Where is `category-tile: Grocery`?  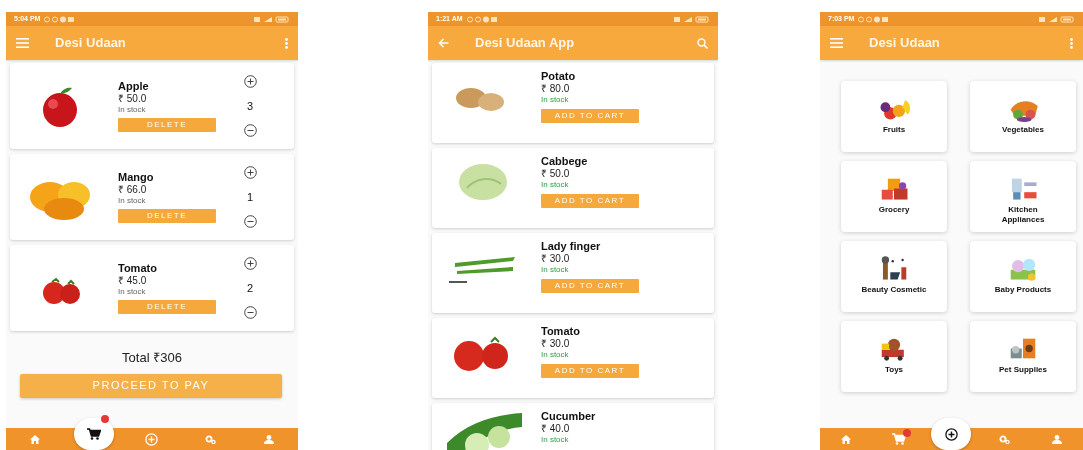
category-tile: Grocery is located at coordinates (894, 196).